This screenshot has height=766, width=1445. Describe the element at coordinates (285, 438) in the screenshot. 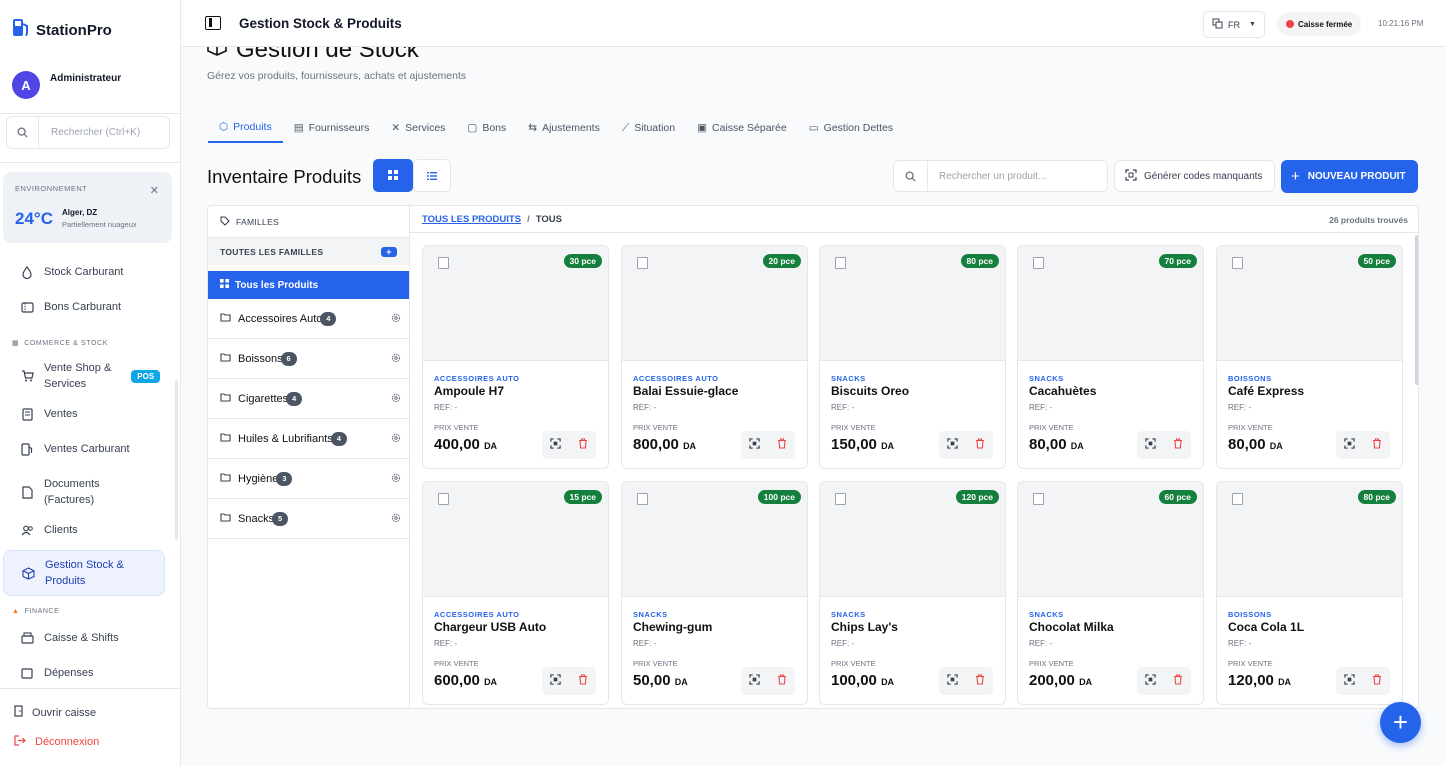

I see `family-name: Huiles & Lubrifiants` at that location.